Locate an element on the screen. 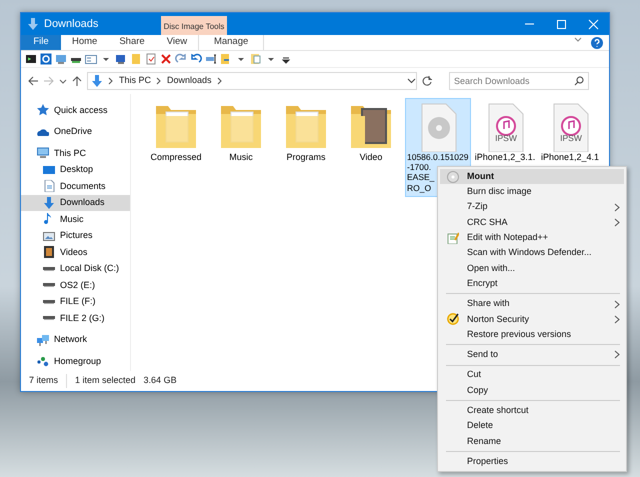 The width and height of the screenshot is (640, 477). window-title: Downloads is located at coordinates (71, 24).